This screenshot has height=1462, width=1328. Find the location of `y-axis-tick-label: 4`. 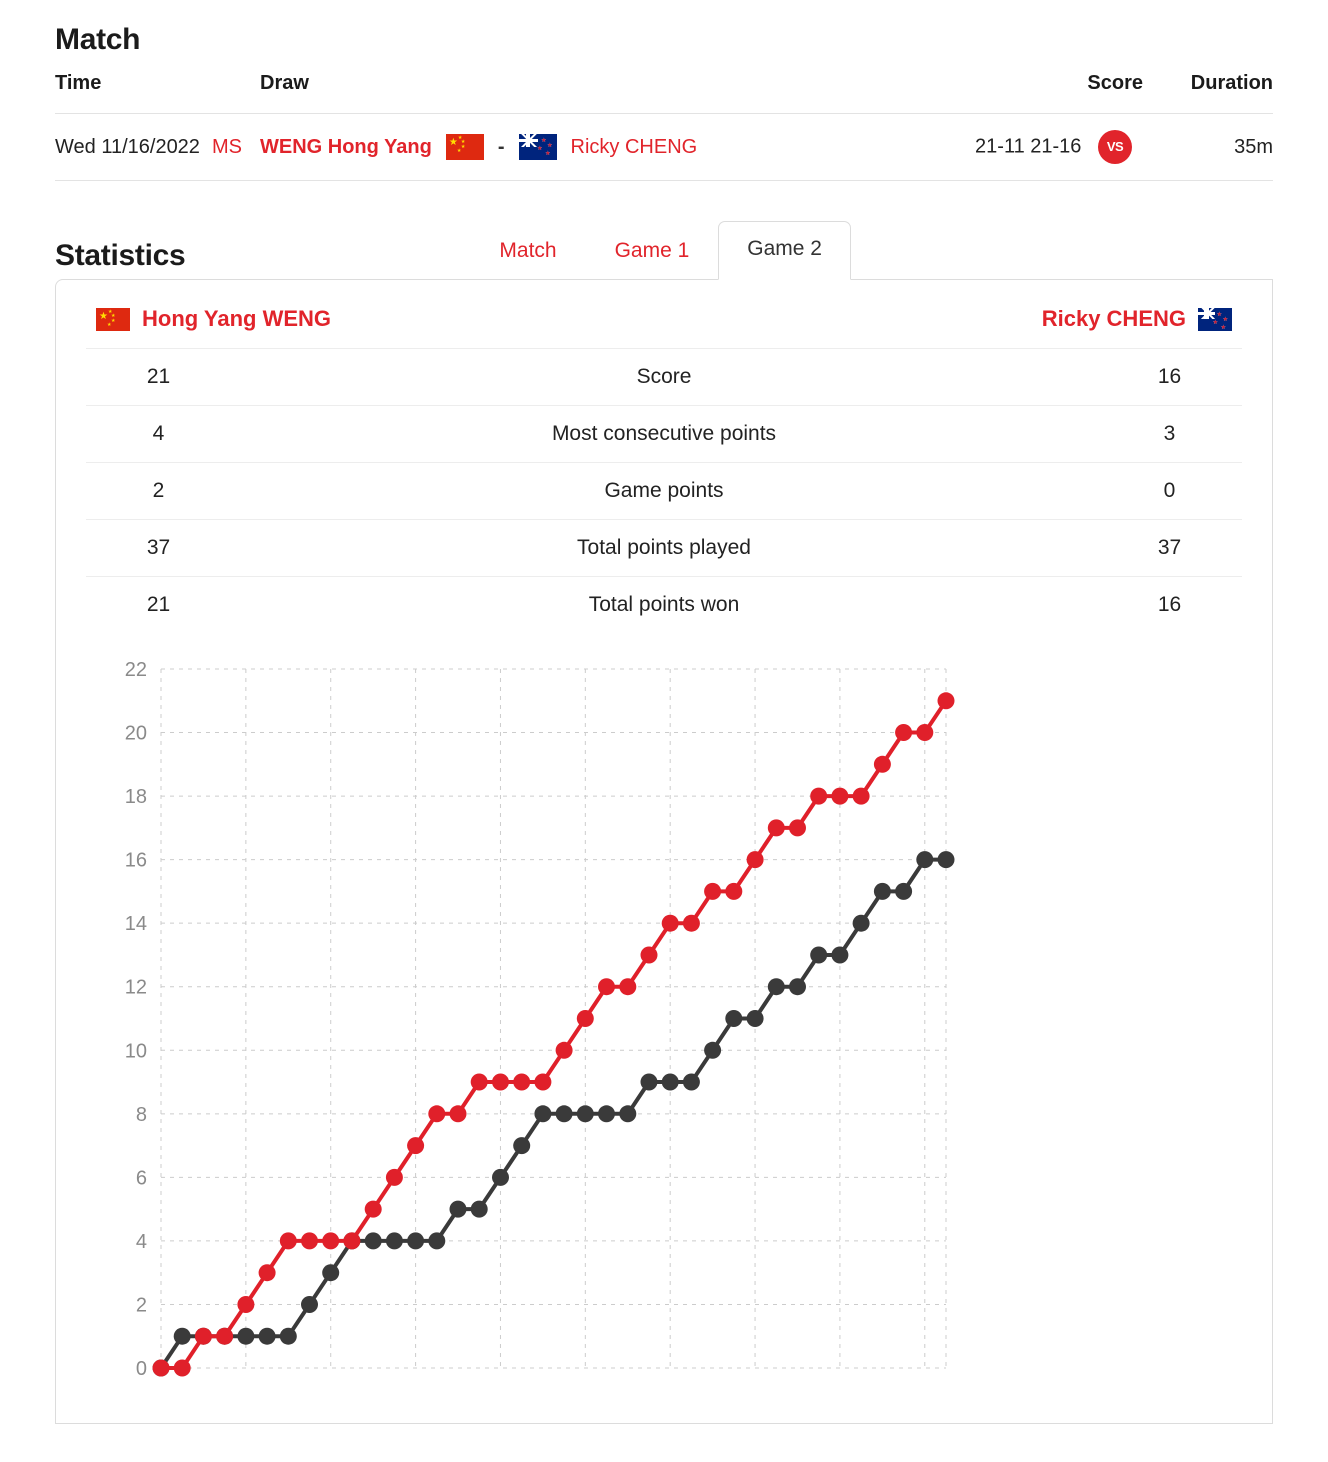

y-axis-tick-label: 4 is located at coordinates (141, 1242).